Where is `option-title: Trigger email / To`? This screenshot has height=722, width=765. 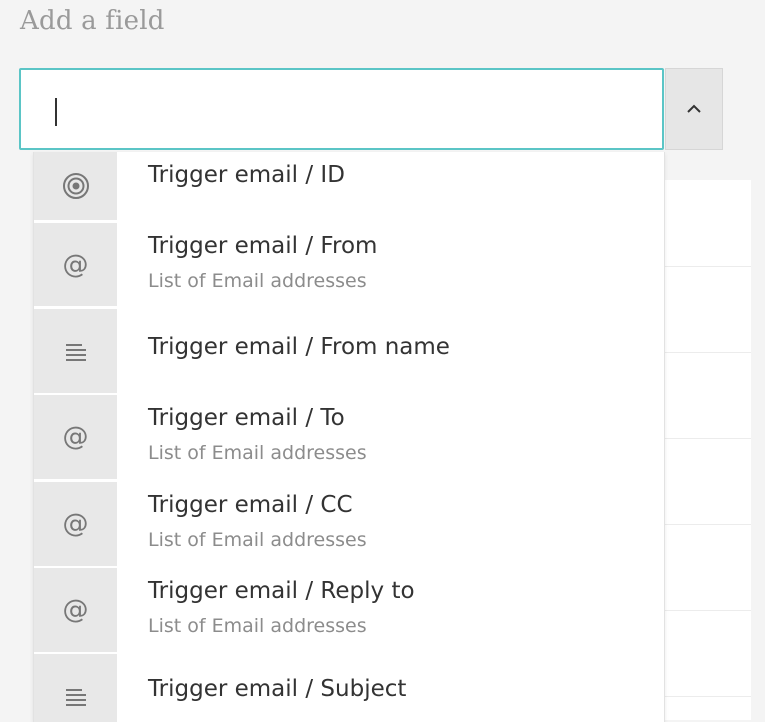
option-title: Trigger email / To is located at coordinates (246, 418).